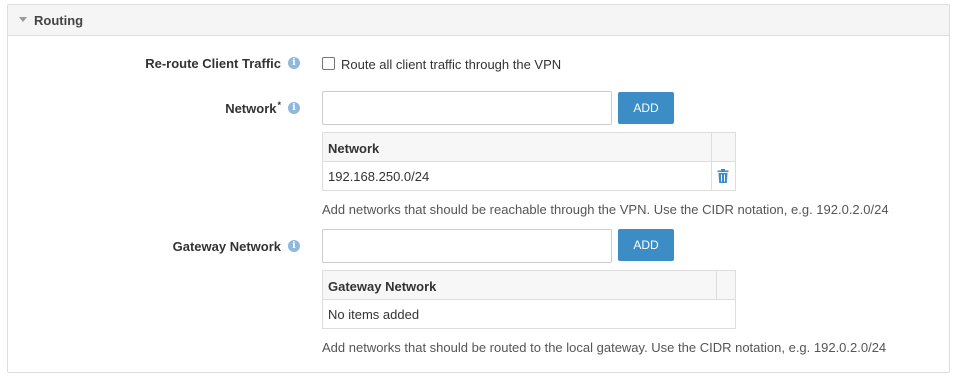 This screenshot has width=959, height=377. Describe the element at coordinates (213, 63) in the screenshot. I see `reroute-label: Re-route Client Traffic` at that location.